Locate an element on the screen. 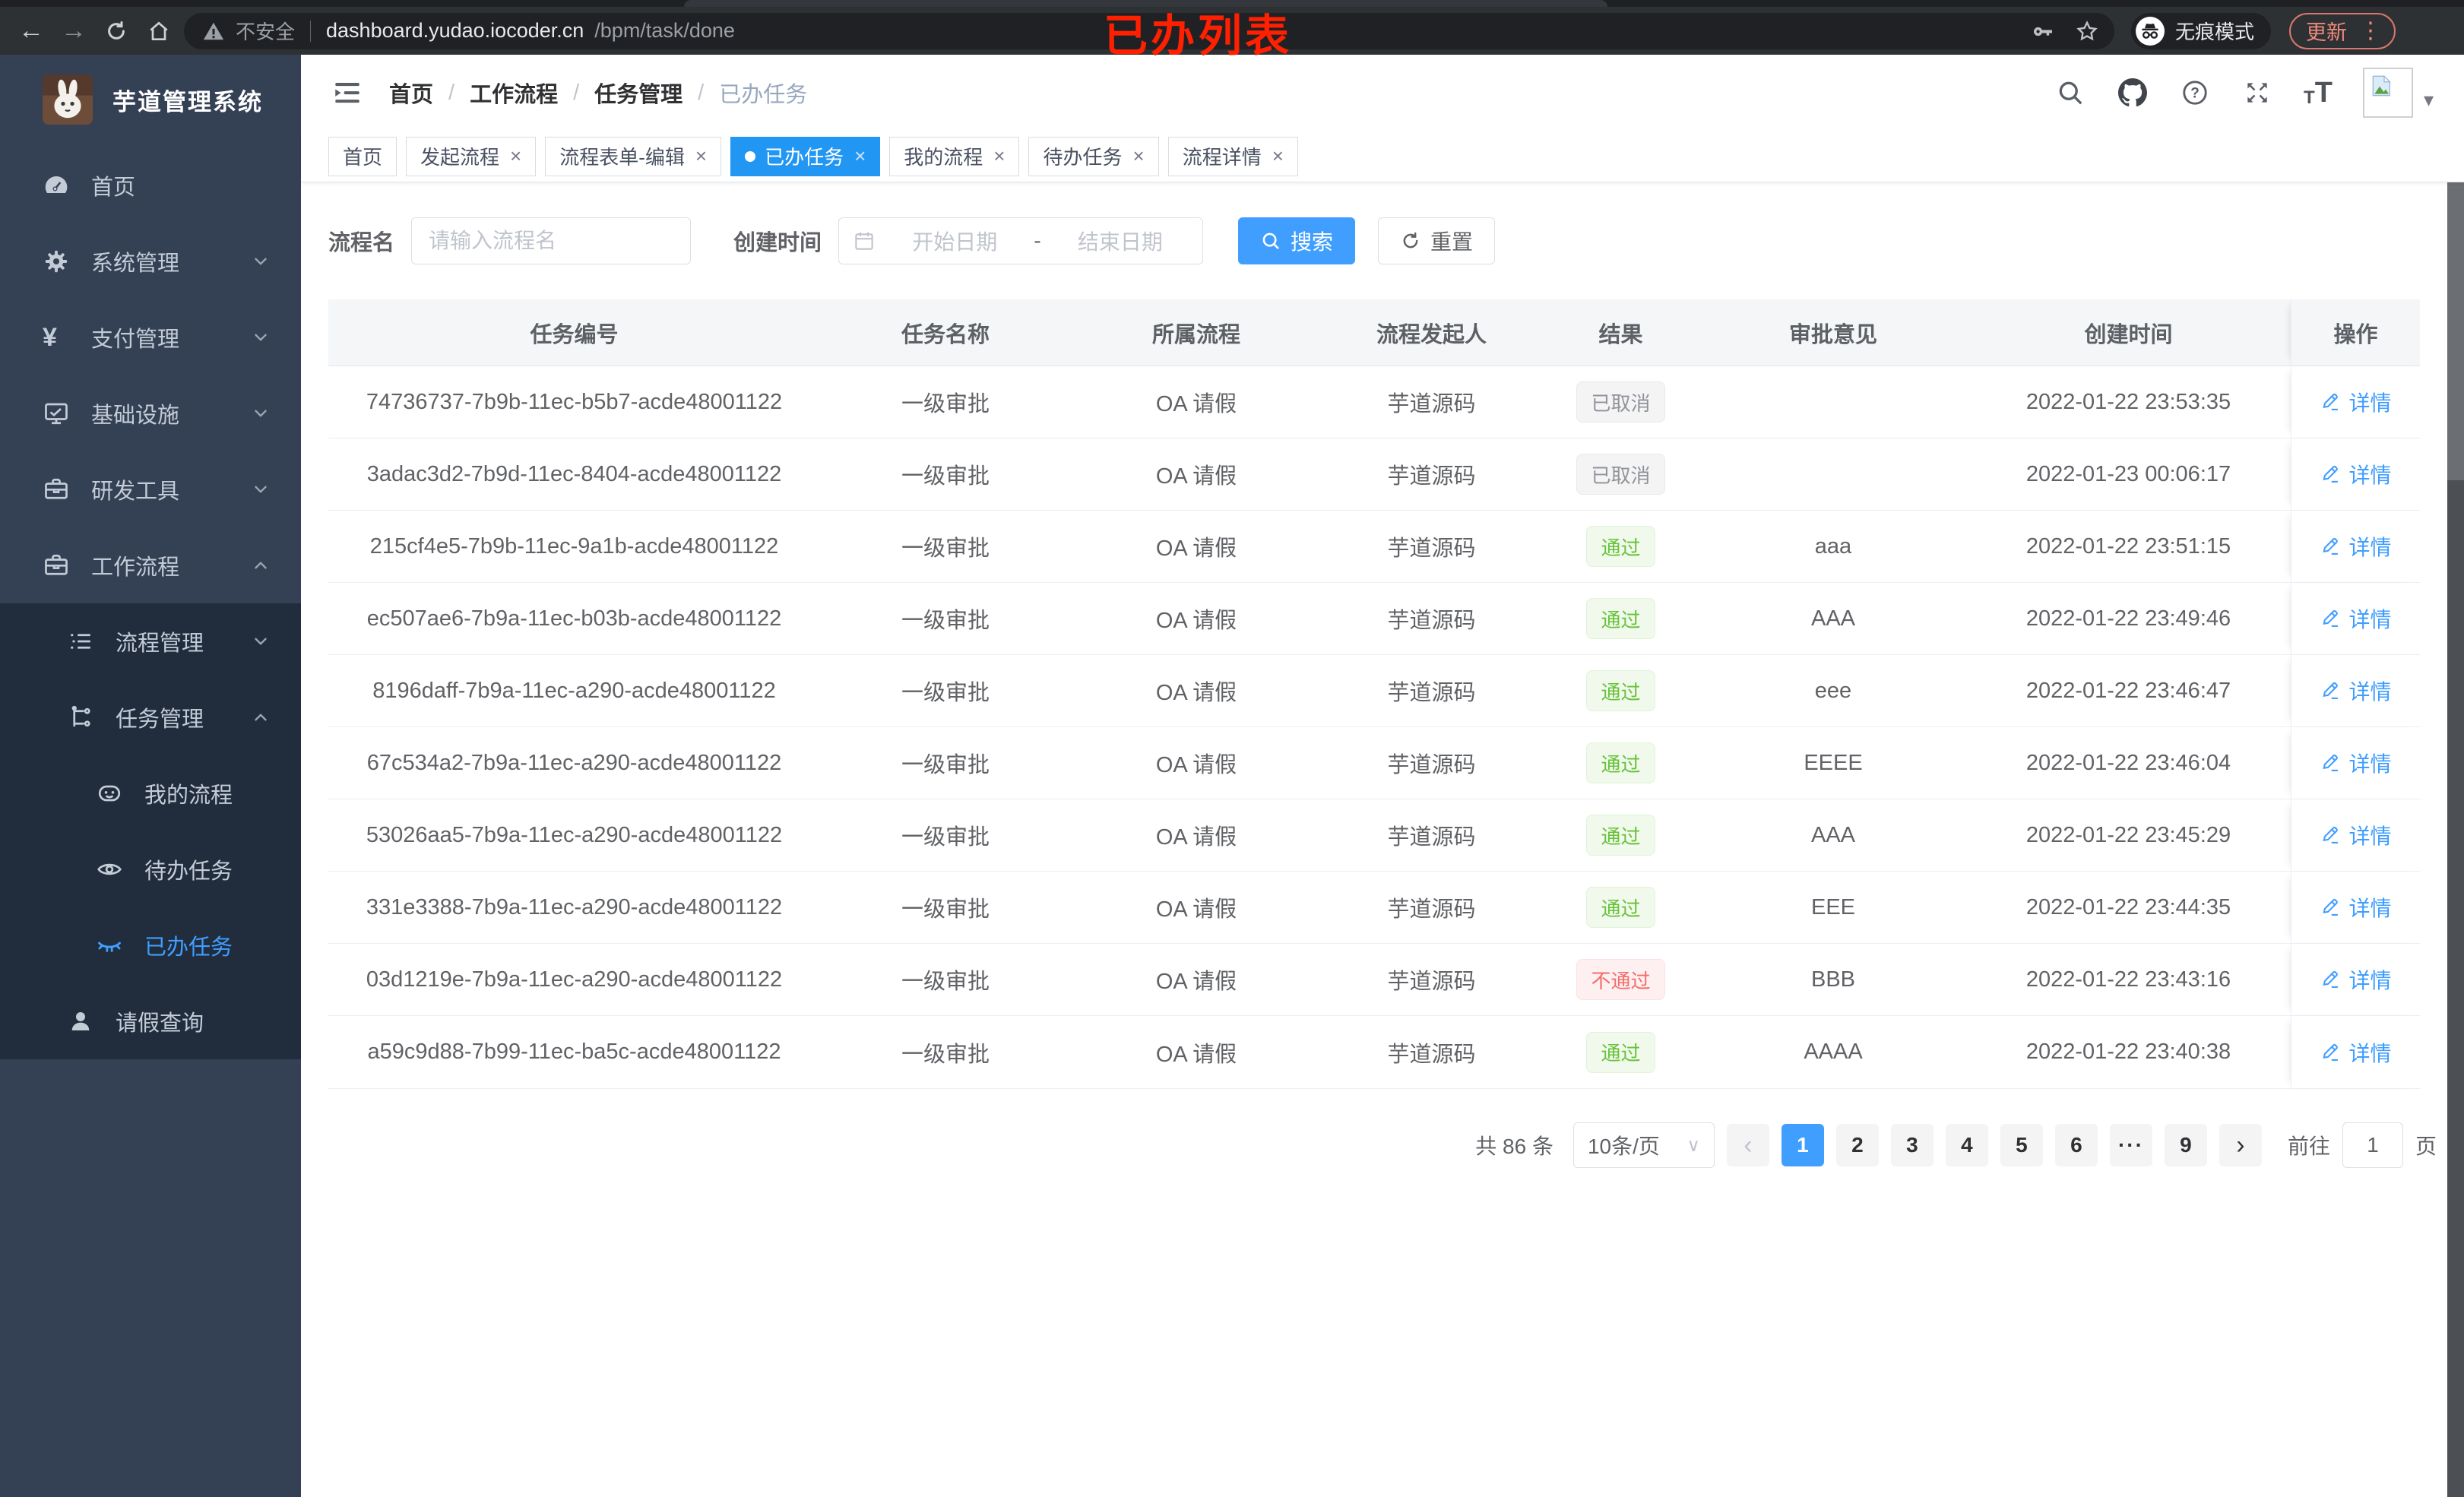 Image resolution: width=2464 pixels, height=1497 pixels. sidebar-item-system-management: 系统管理 is located at coordinates (150, 261).